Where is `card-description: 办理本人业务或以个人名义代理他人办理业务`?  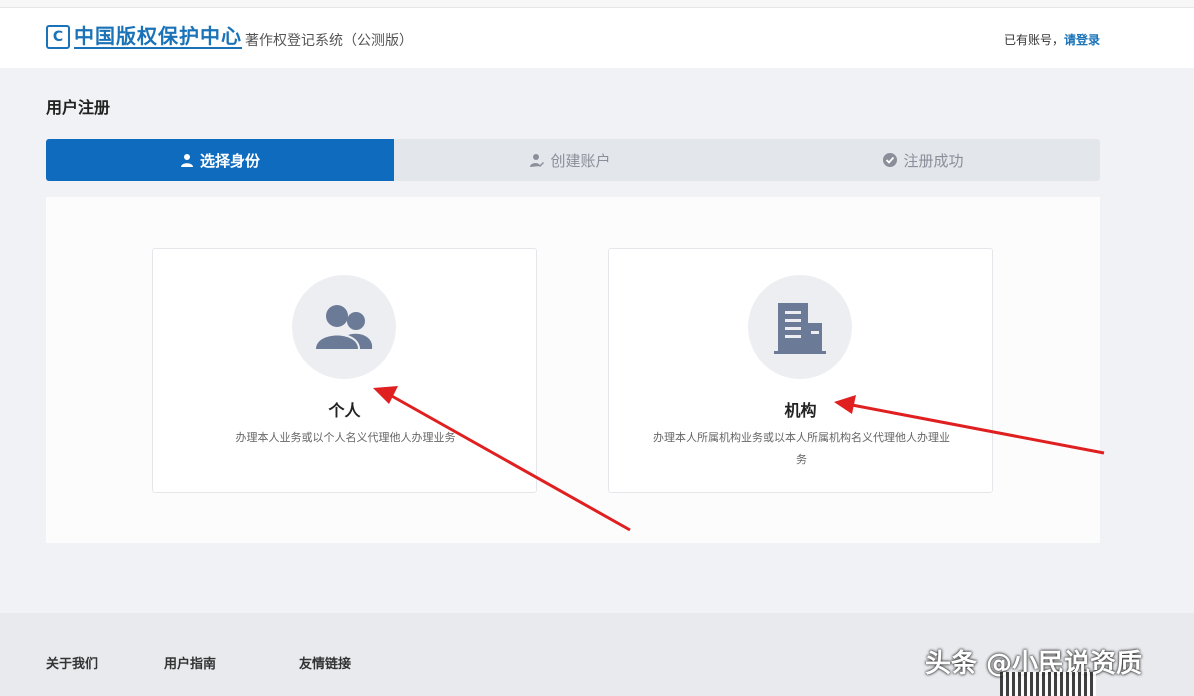
card-description: 办理本人业务或以个人名义代理他人办理业务 is located at coordinates (345, 437).